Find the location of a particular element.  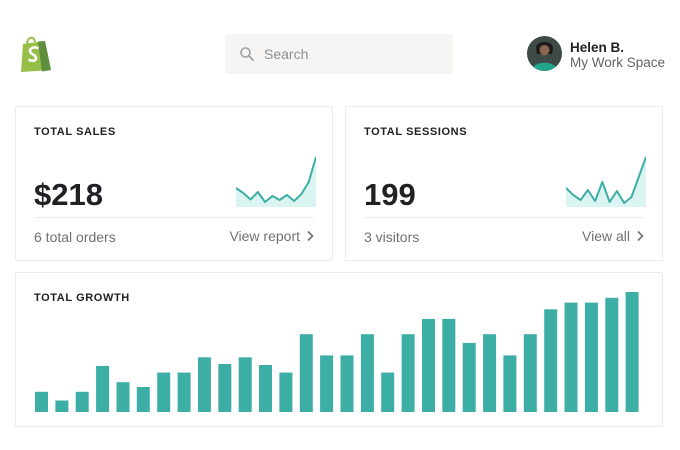

search-input: Search is located at coordinates (286, 54).